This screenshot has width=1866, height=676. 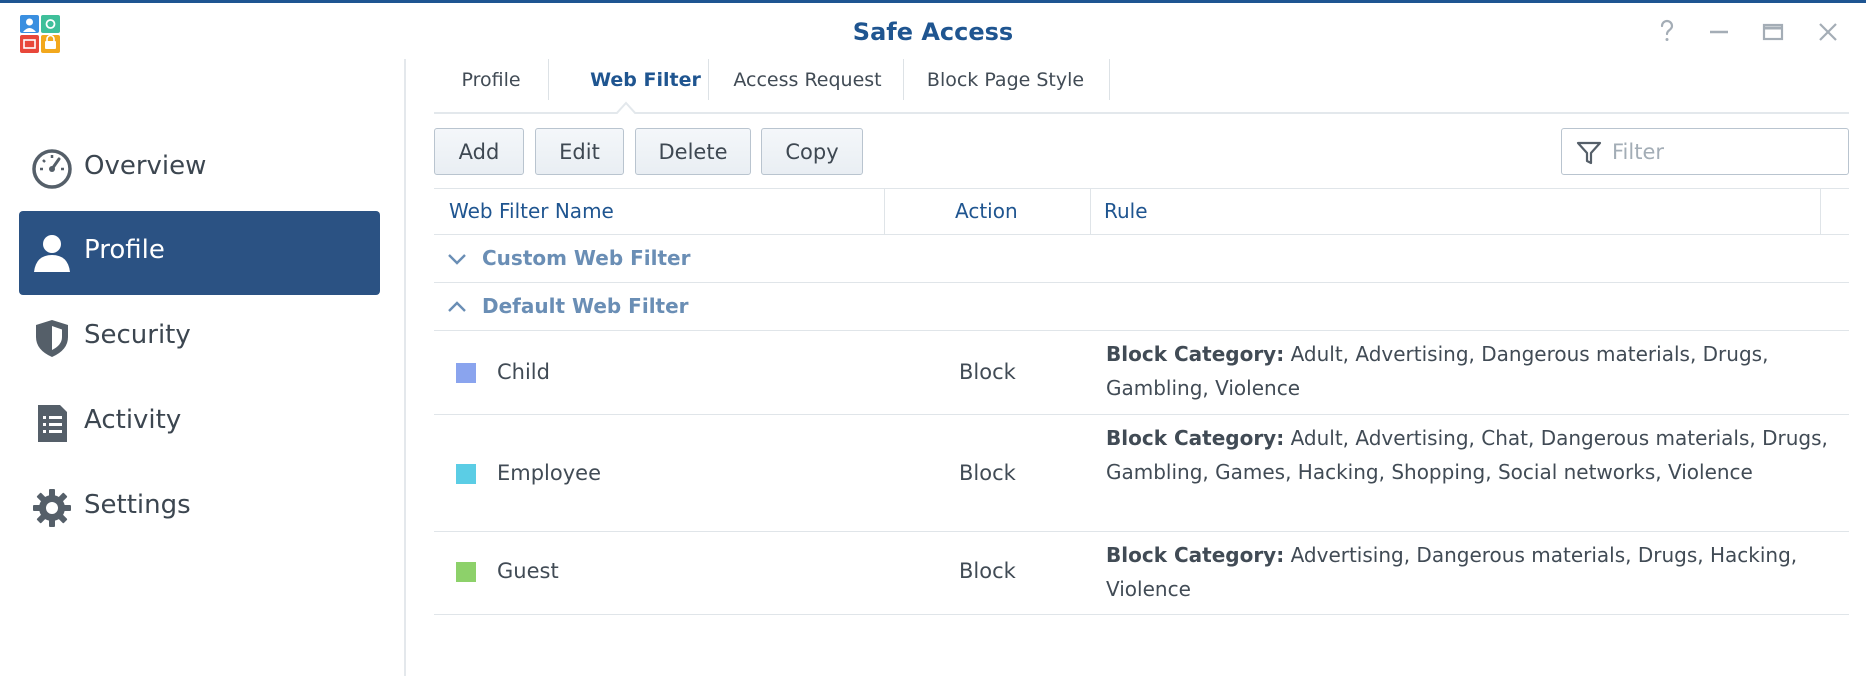 I want to click on minimize-icon, so click(x=1719, y=32).